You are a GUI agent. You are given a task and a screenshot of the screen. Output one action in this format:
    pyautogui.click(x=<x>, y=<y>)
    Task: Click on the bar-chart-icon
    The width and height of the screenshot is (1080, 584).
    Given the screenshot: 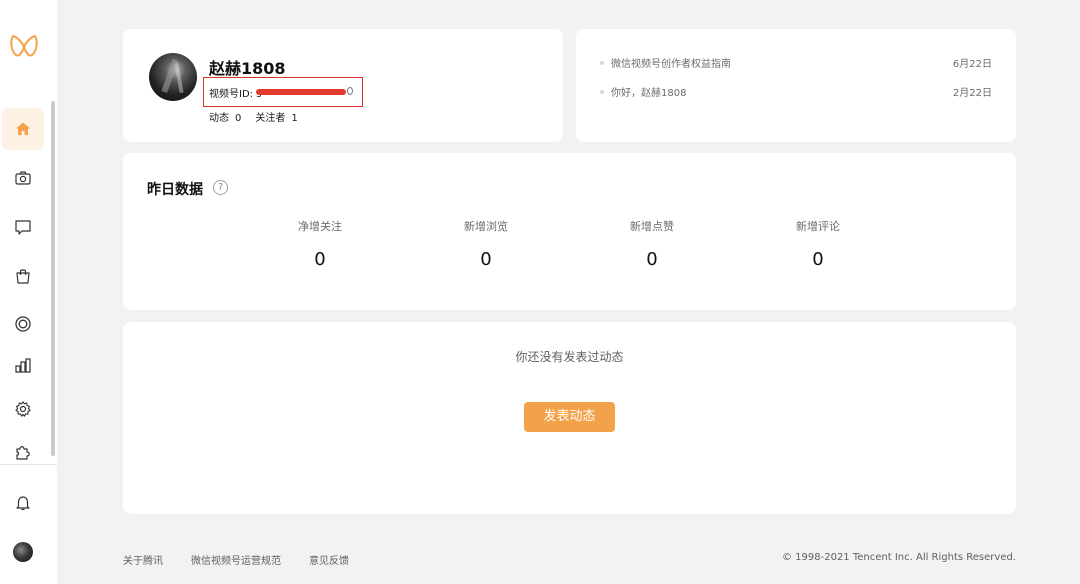 What is the action you would take?
    pyautogui.click(x=23, y=365)
    